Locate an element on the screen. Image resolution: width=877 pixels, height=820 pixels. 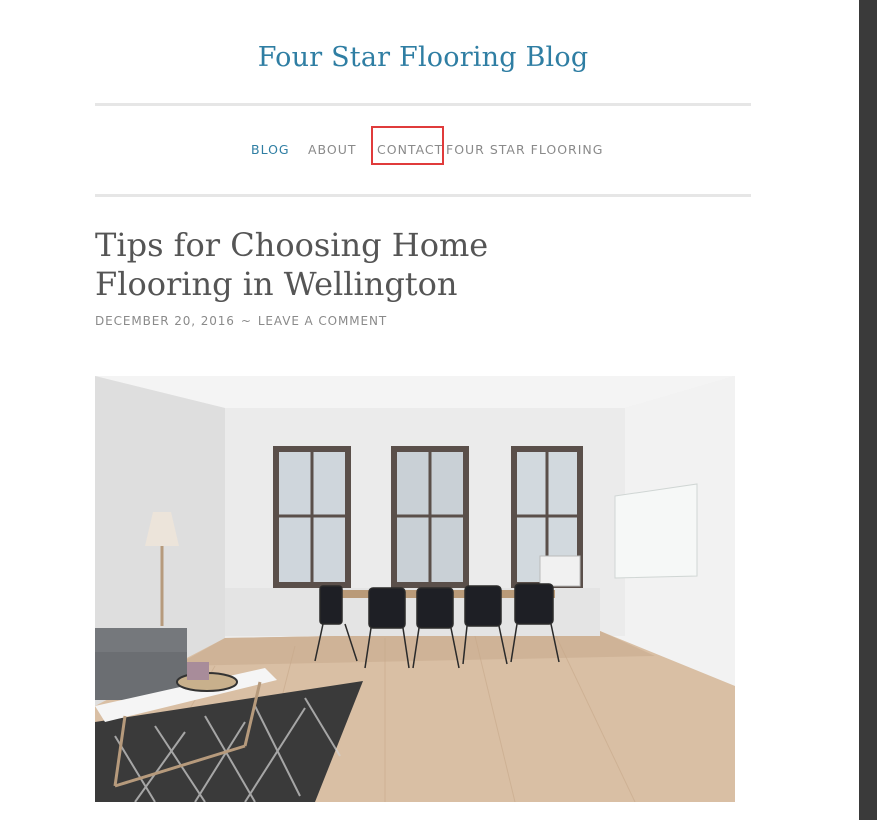
nav-item-four-star-flooring: FOUR STAR FLOORING is located at coordinates (524, 149).